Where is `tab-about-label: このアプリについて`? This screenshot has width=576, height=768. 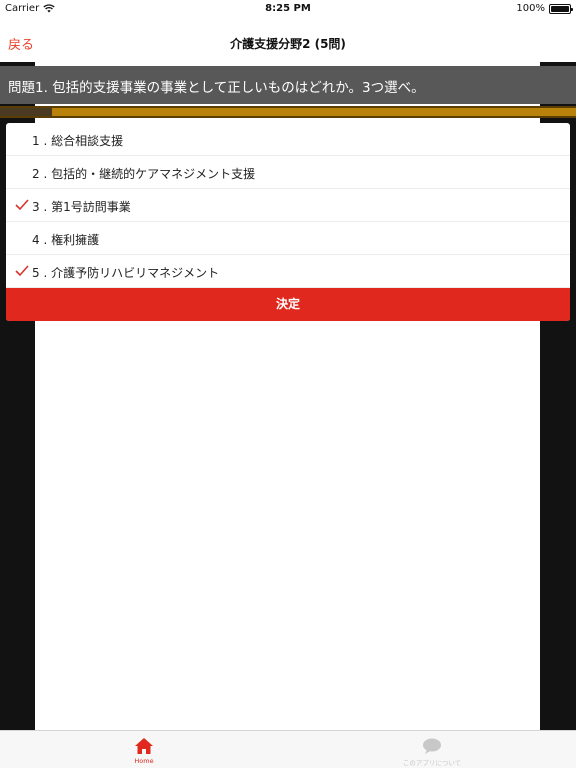 tab-about-label: このアプリについて is located at coordinates (432, 763).